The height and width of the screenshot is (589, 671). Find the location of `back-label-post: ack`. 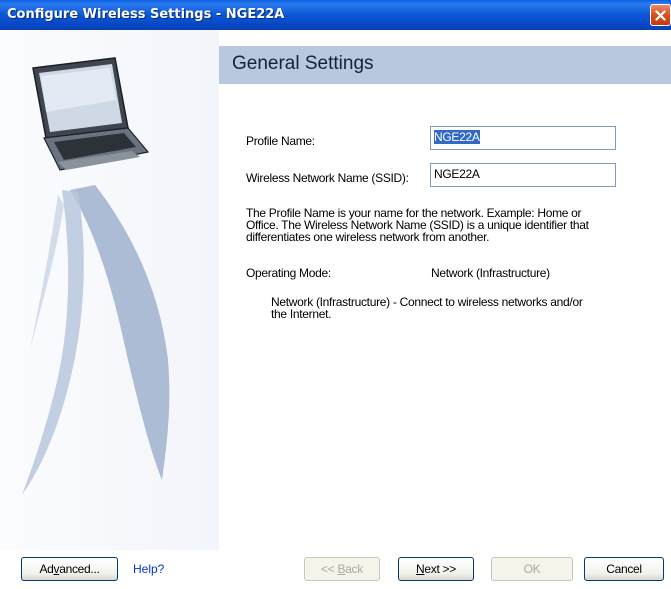

back-label-post: ack is located at coordinates (354, 569).